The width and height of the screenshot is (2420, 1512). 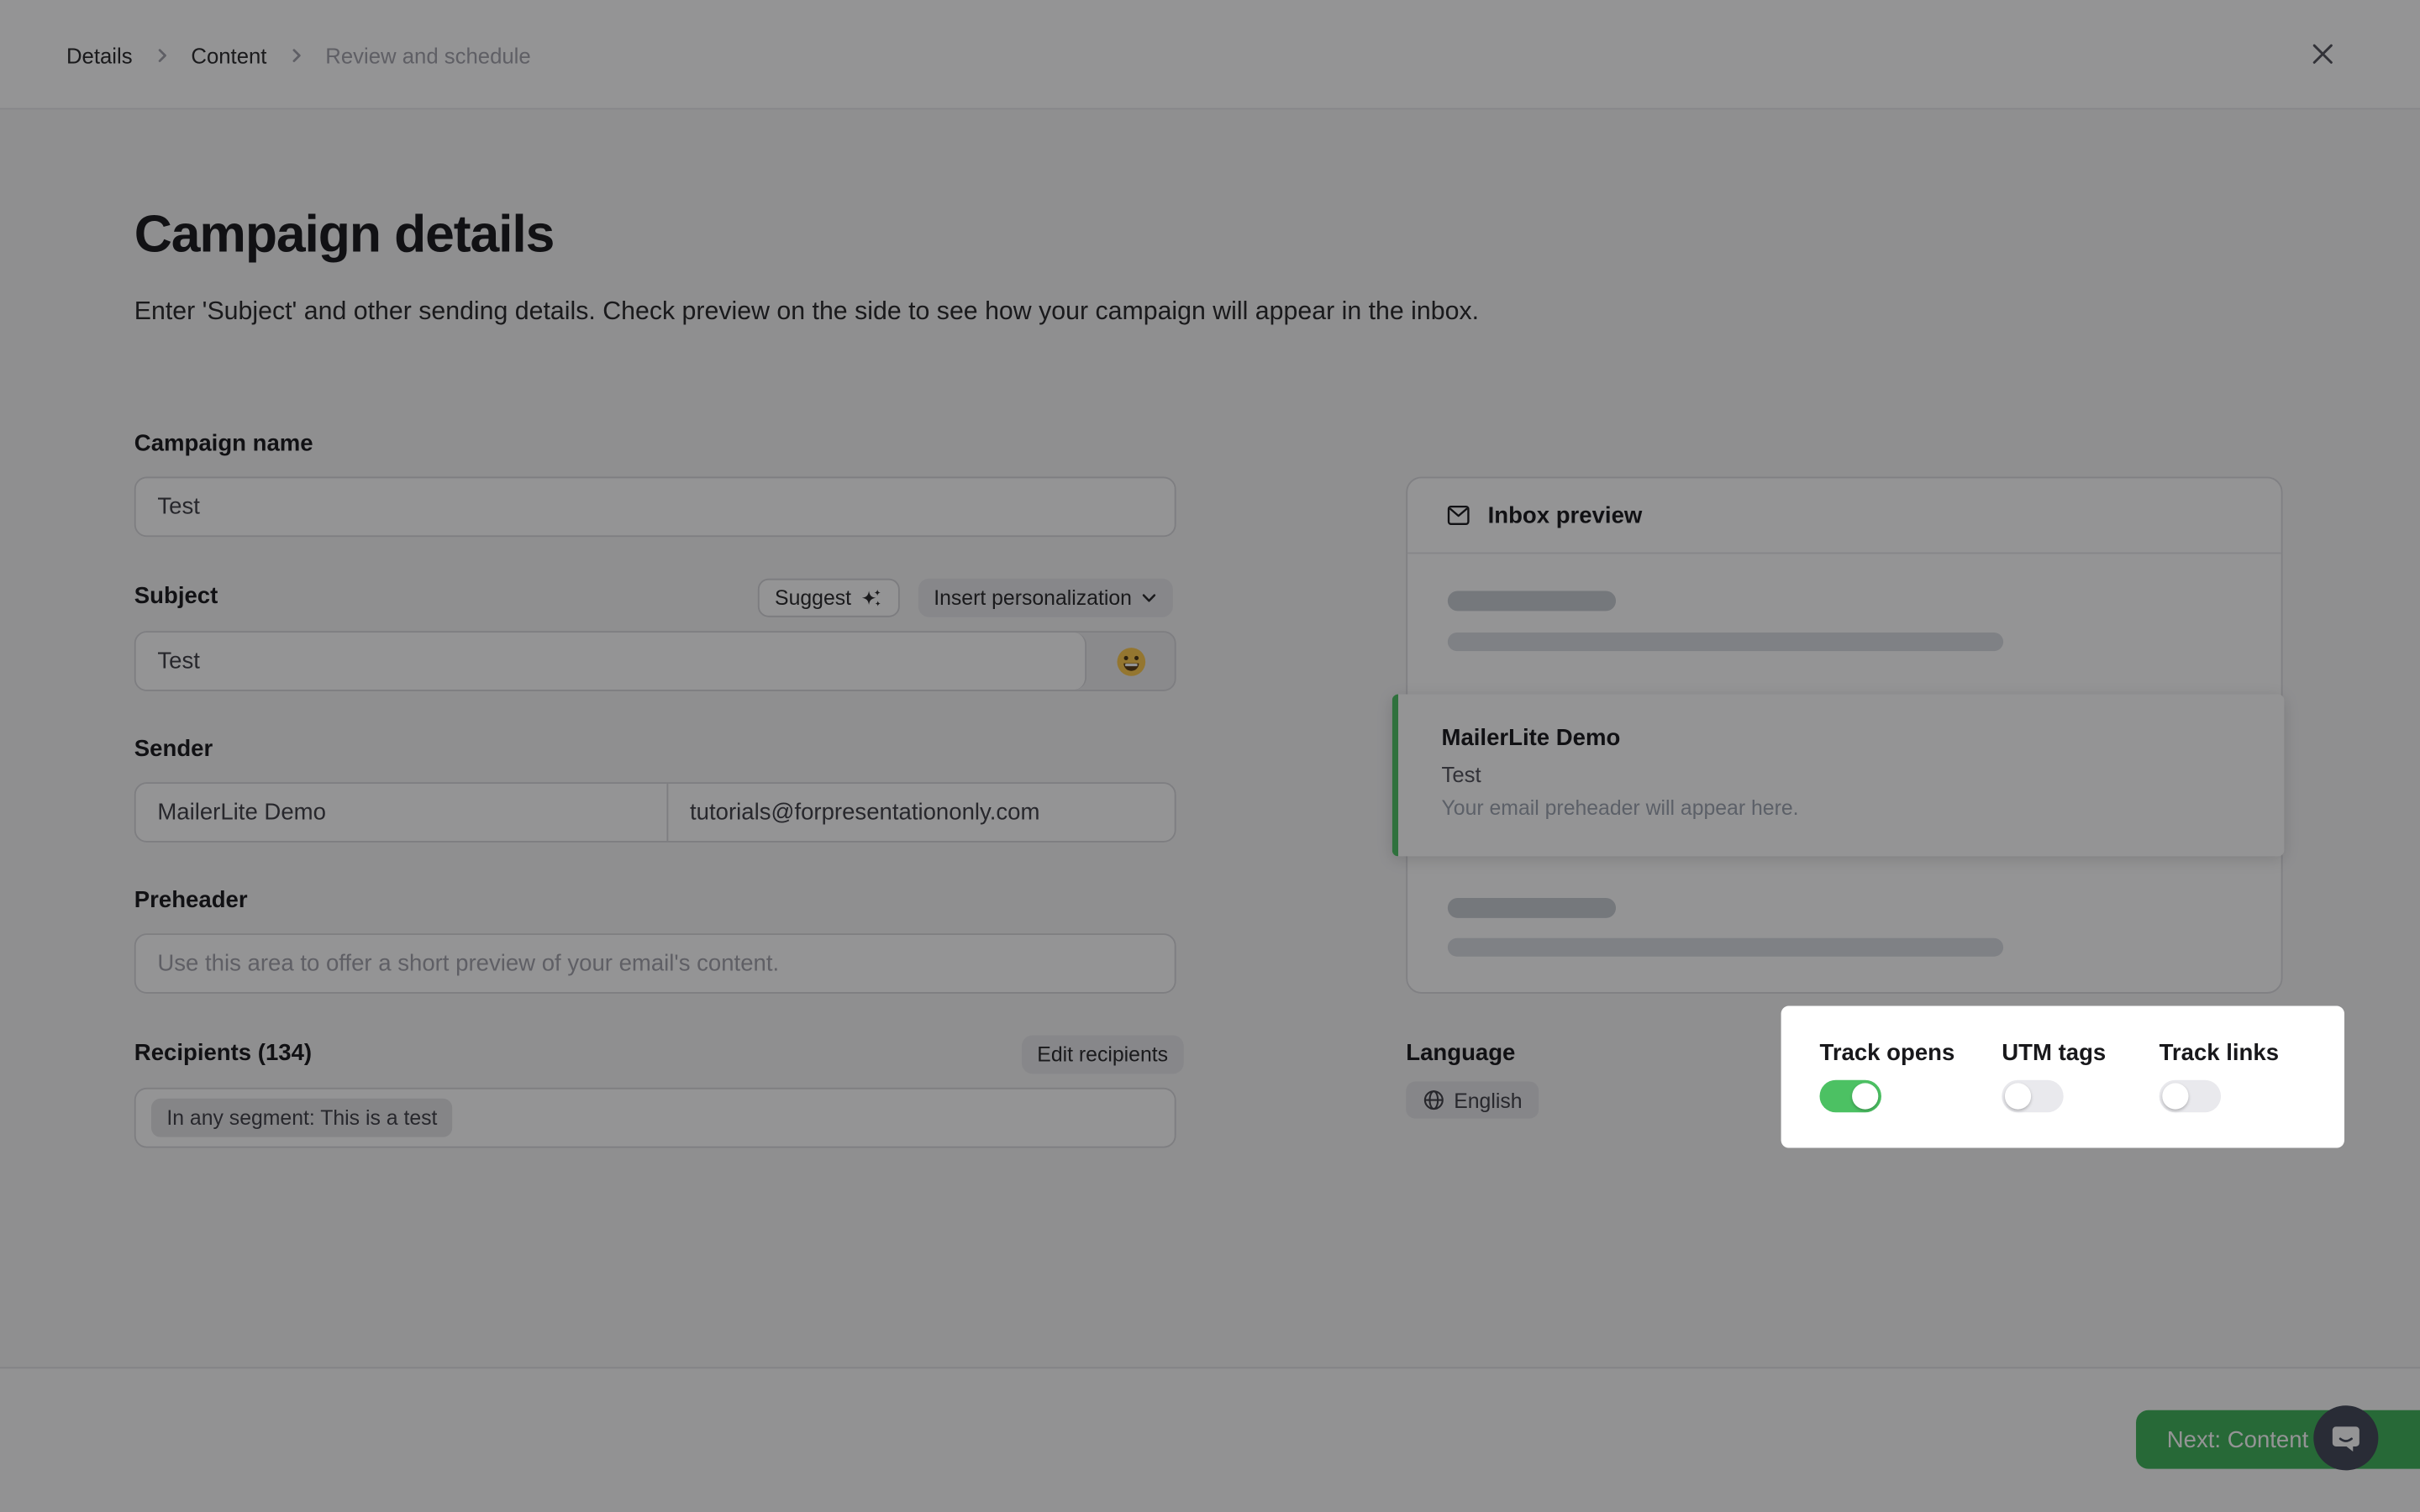 I want to click on track-opens-label: Track opens, so click(x=1887, y=1053).